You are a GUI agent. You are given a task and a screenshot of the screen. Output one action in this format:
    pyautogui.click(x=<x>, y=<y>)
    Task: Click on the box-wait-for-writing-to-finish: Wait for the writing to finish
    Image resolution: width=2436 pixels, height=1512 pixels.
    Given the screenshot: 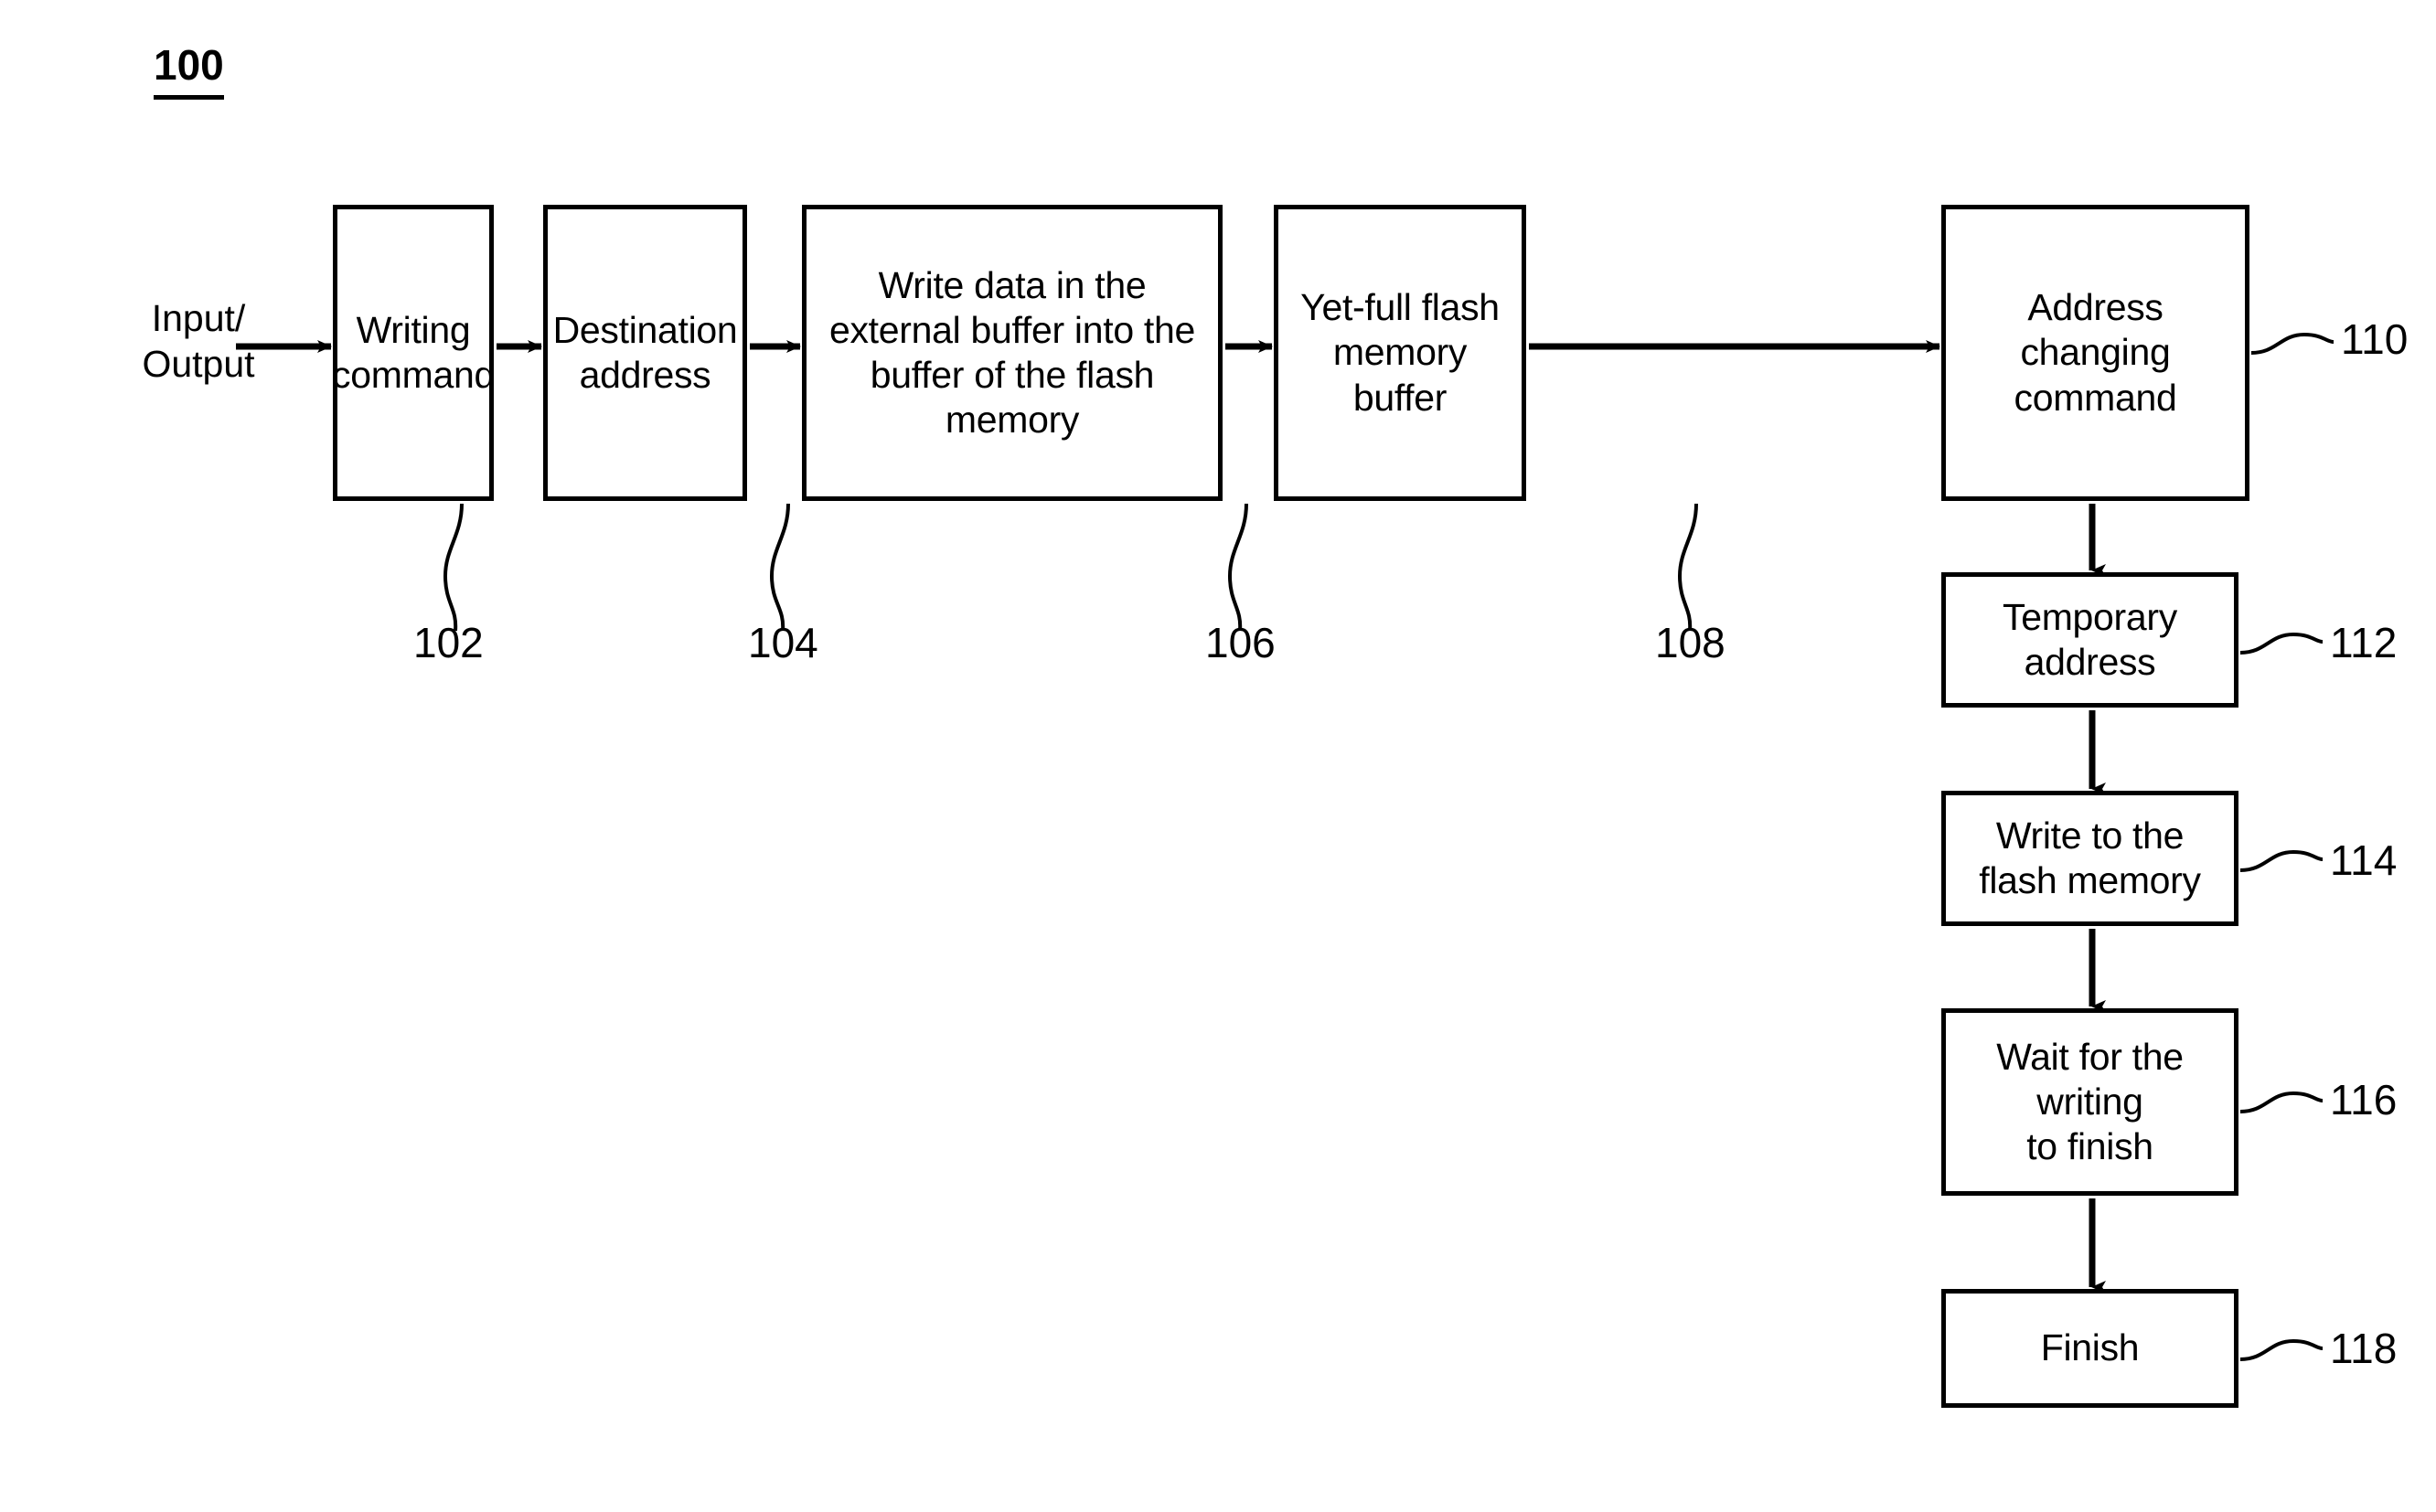 What is the action you would take?
    pyautogui.click(x=2089, y=1102)
    